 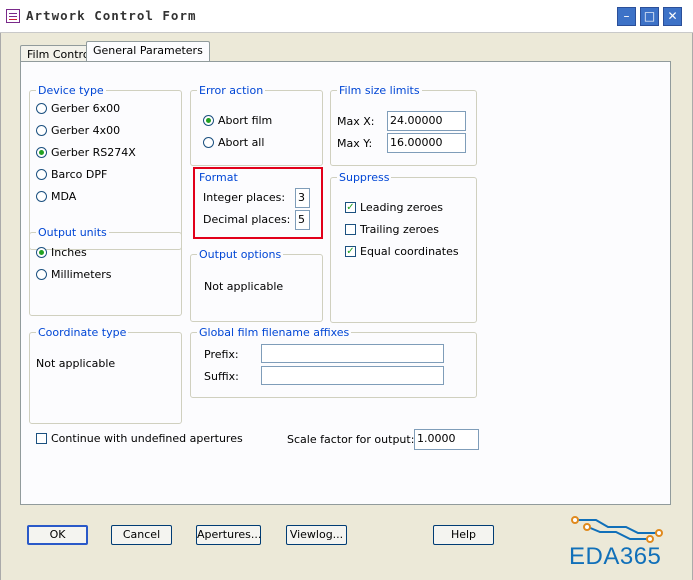 I want to click on equal-coordinates-checkbox: ✓ Equal coordinates, so click(x=402, y=252).